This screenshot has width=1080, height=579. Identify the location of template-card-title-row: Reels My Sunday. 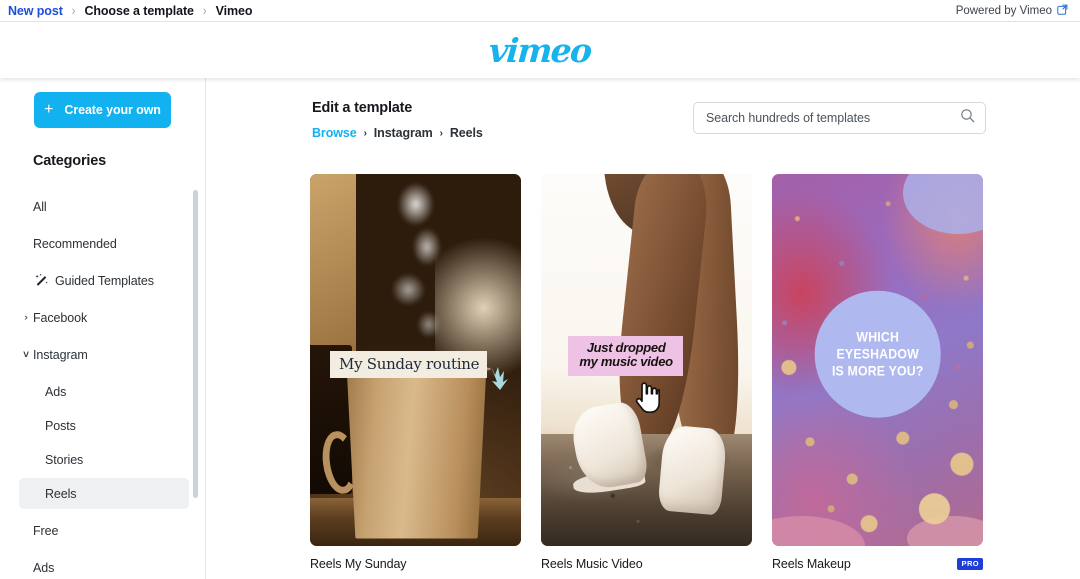
(415, 564).